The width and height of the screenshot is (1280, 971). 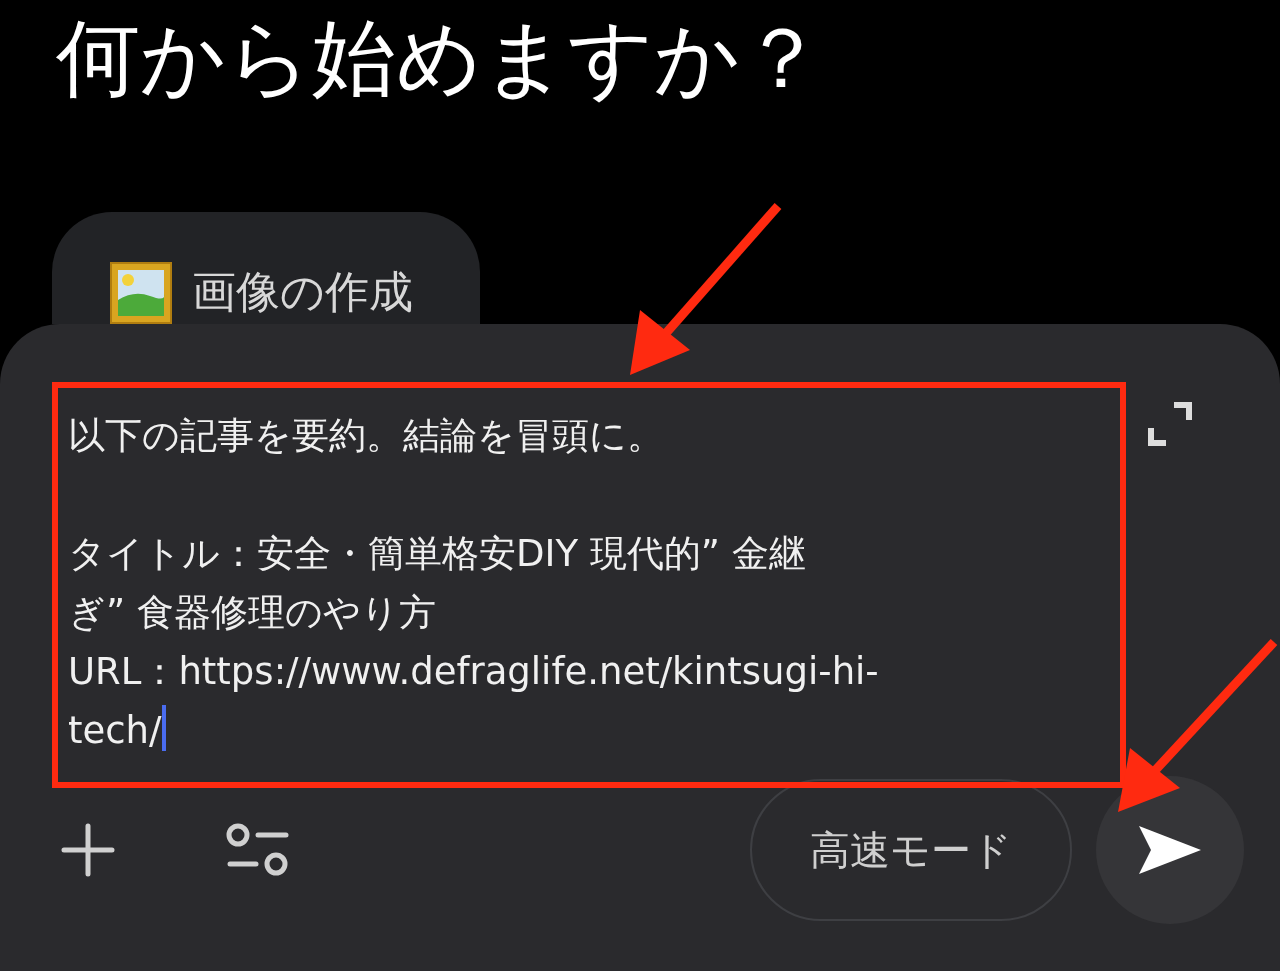 I want to click on suggestion-chip: 画像の作成, so click(x=266, y=268).